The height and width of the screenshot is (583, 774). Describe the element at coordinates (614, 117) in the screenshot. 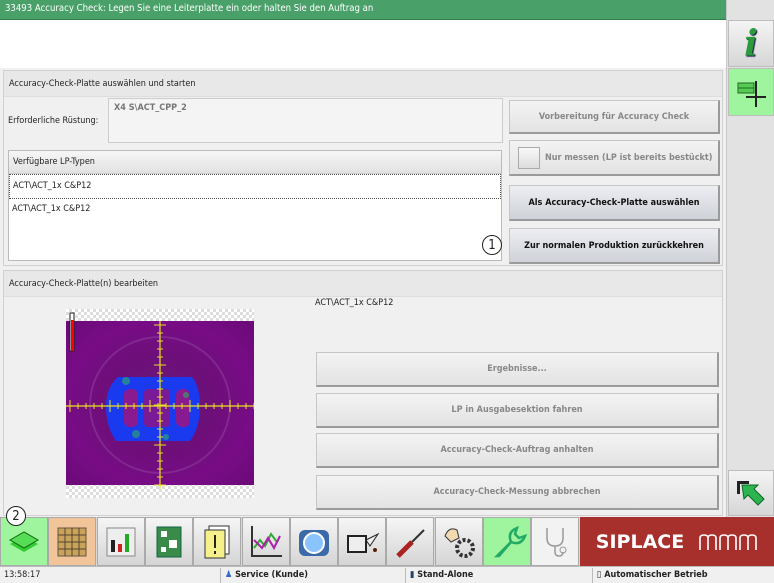

I see `prepare-button: Vorbereitung für Accuracy Check` at that location.